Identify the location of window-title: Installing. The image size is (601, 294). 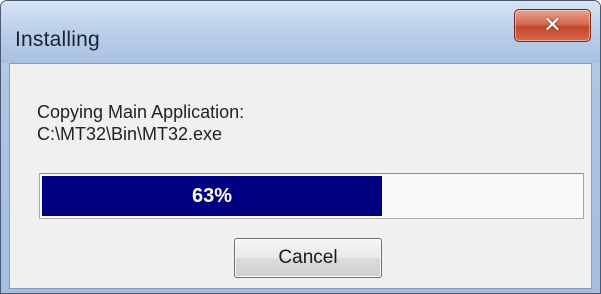
(57, 39).